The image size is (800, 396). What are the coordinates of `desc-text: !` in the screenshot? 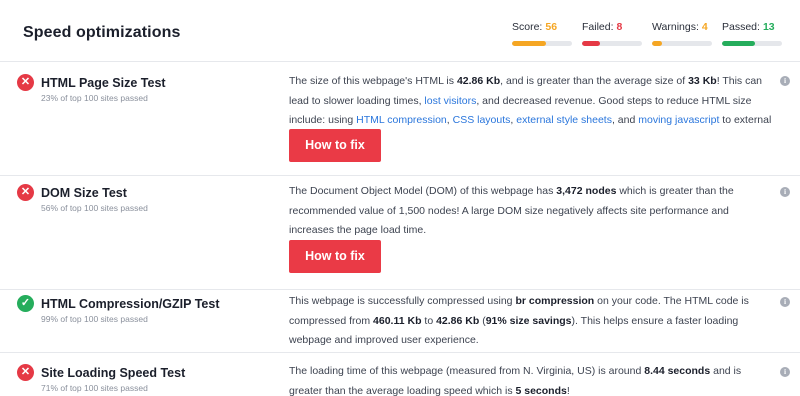 It's located at (568, 390).